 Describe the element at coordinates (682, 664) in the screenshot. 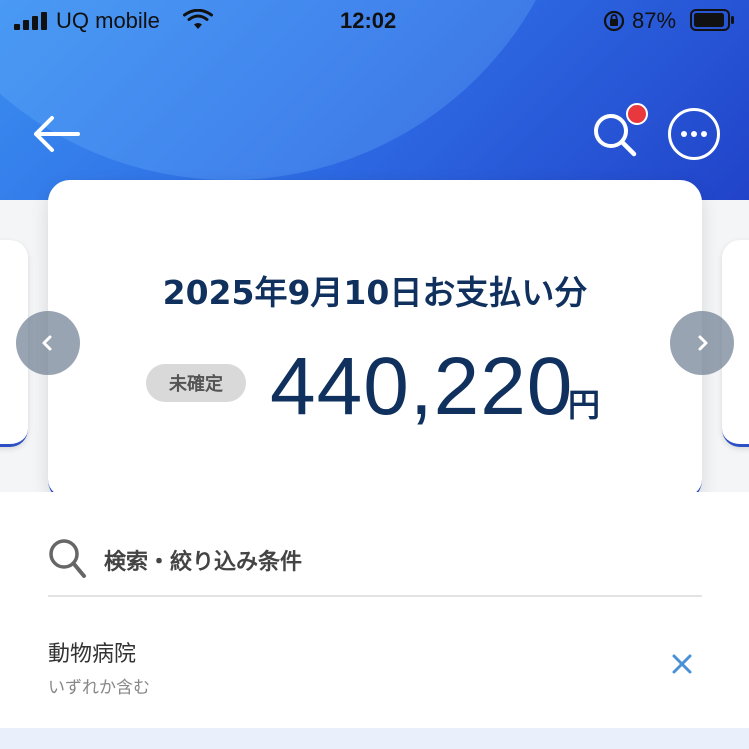

I see `close-icon` at that location.